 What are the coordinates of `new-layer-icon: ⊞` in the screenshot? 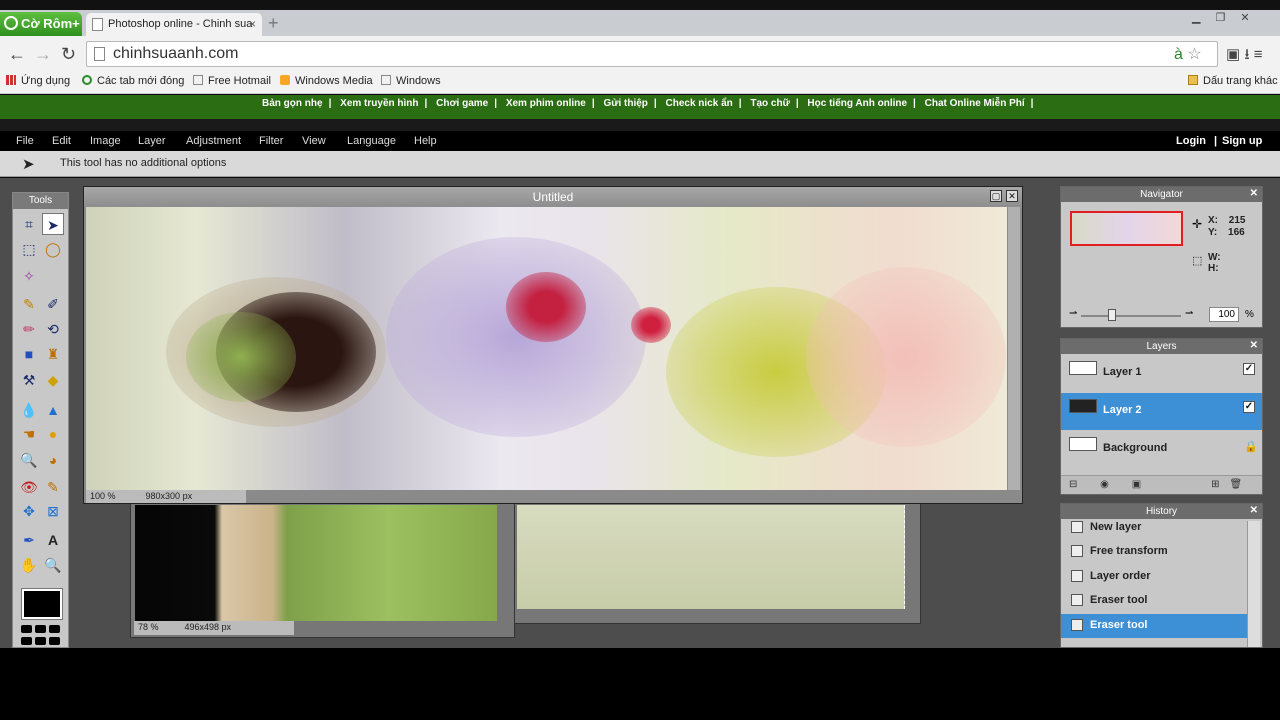 It's located at (1220, 484).